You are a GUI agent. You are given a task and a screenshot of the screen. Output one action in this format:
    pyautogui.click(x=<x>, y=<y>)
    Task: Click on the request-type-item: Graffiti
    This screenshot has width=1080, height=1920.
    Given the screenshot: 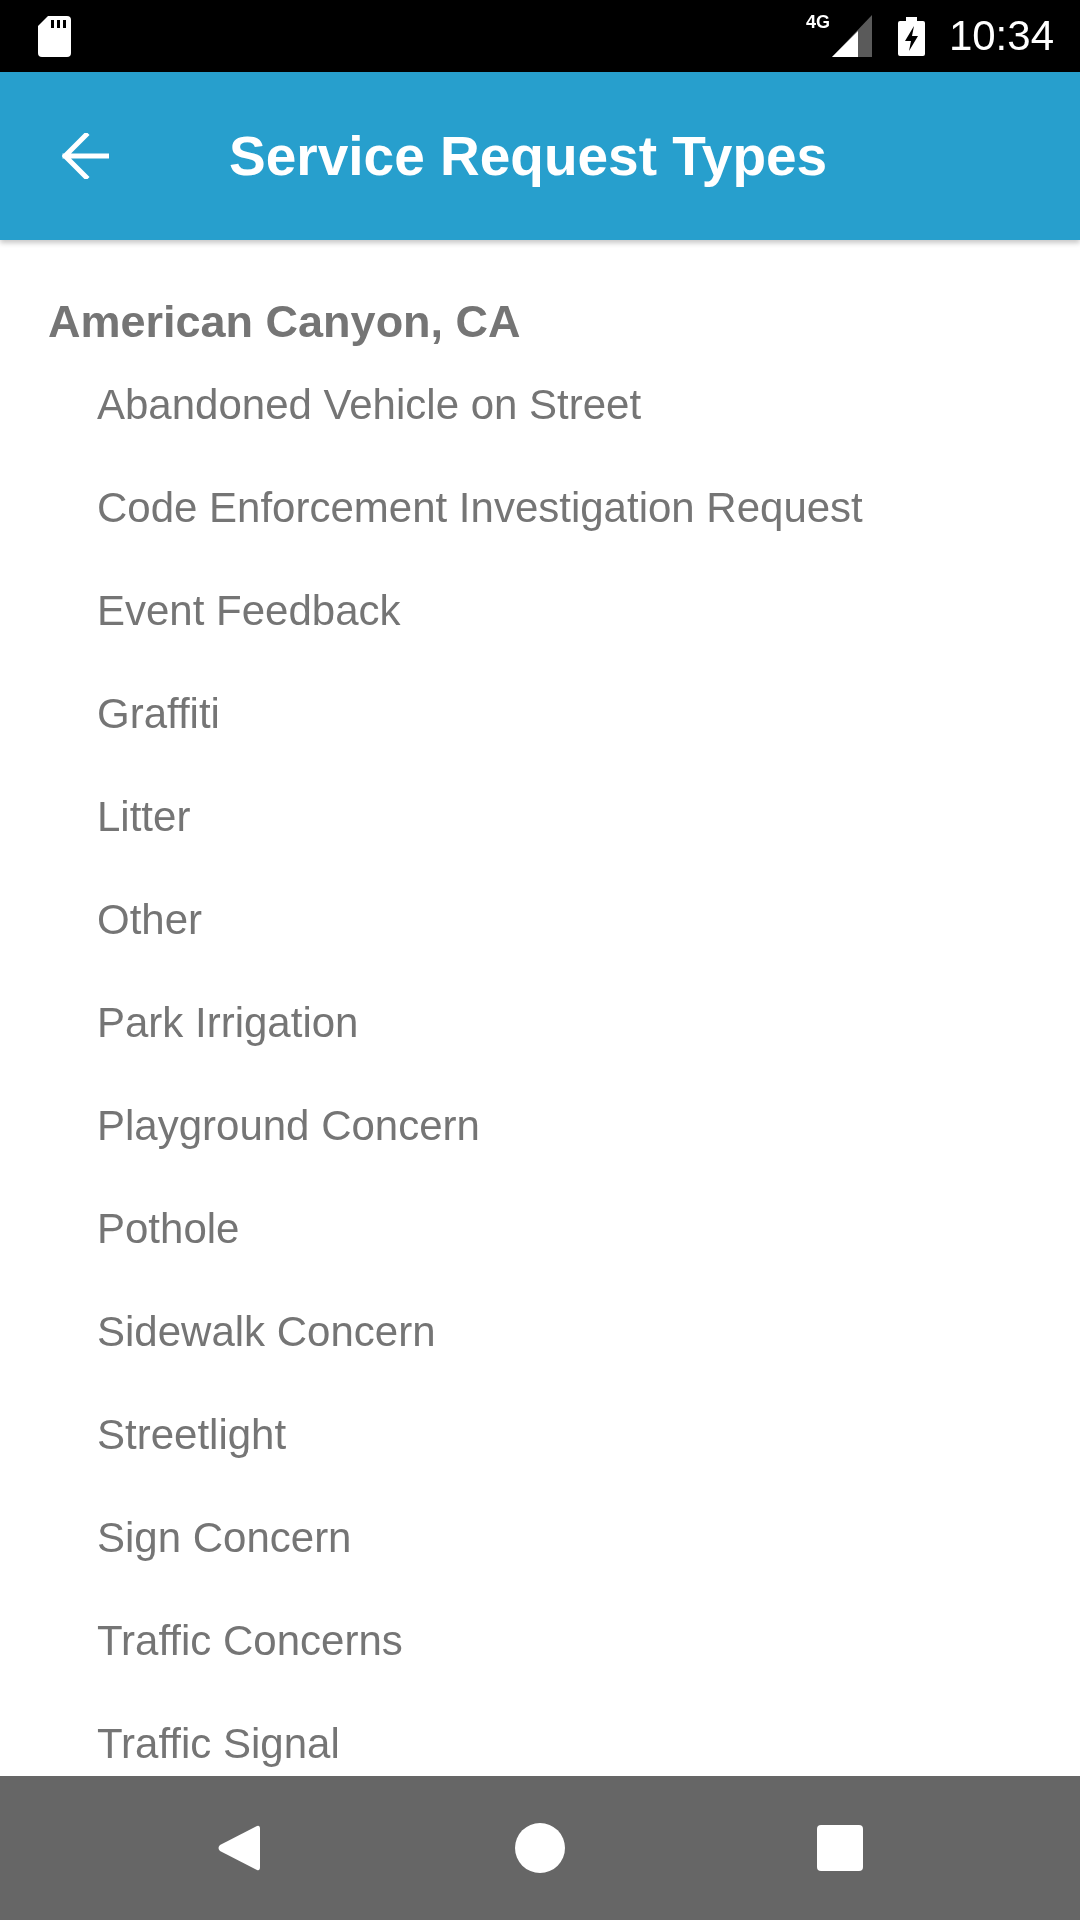 What is the action you would take?
    pyautogui.click(x=540, y=713)
    